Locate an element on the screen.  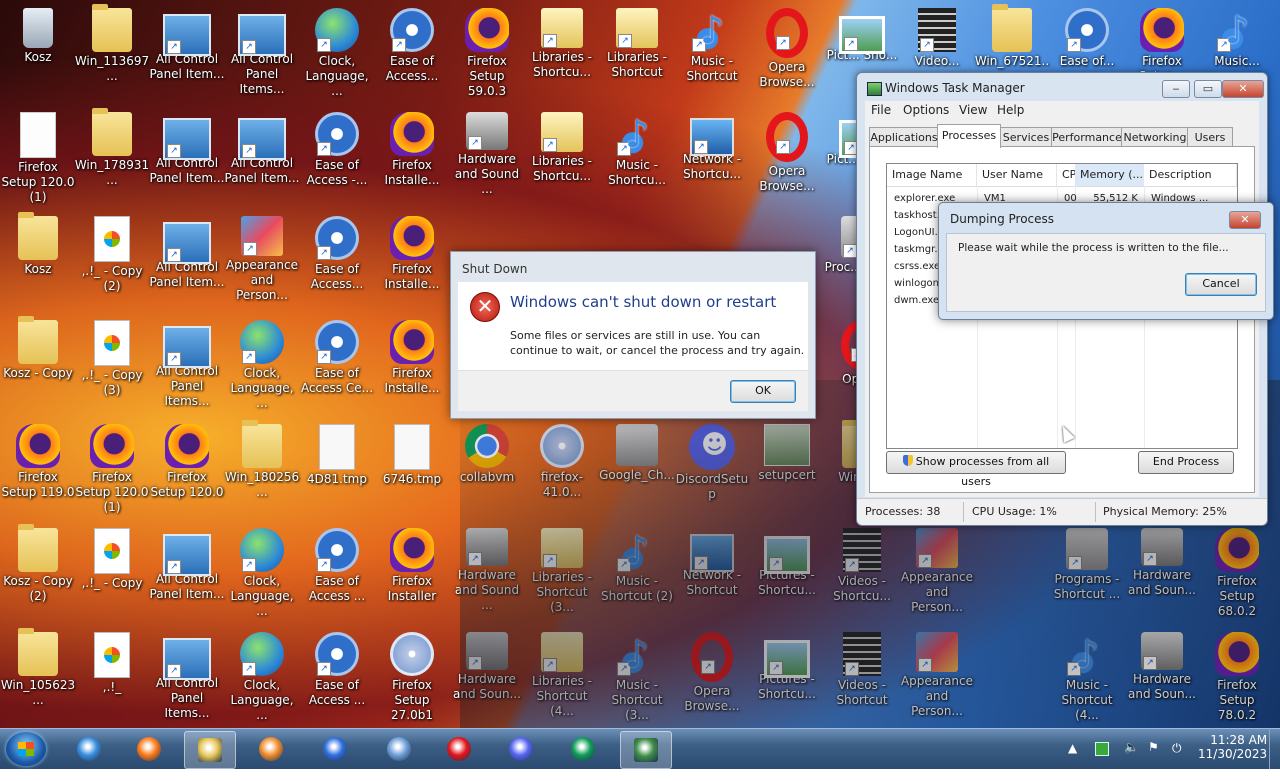
menu-view: View is located at coordinates (973, 110).